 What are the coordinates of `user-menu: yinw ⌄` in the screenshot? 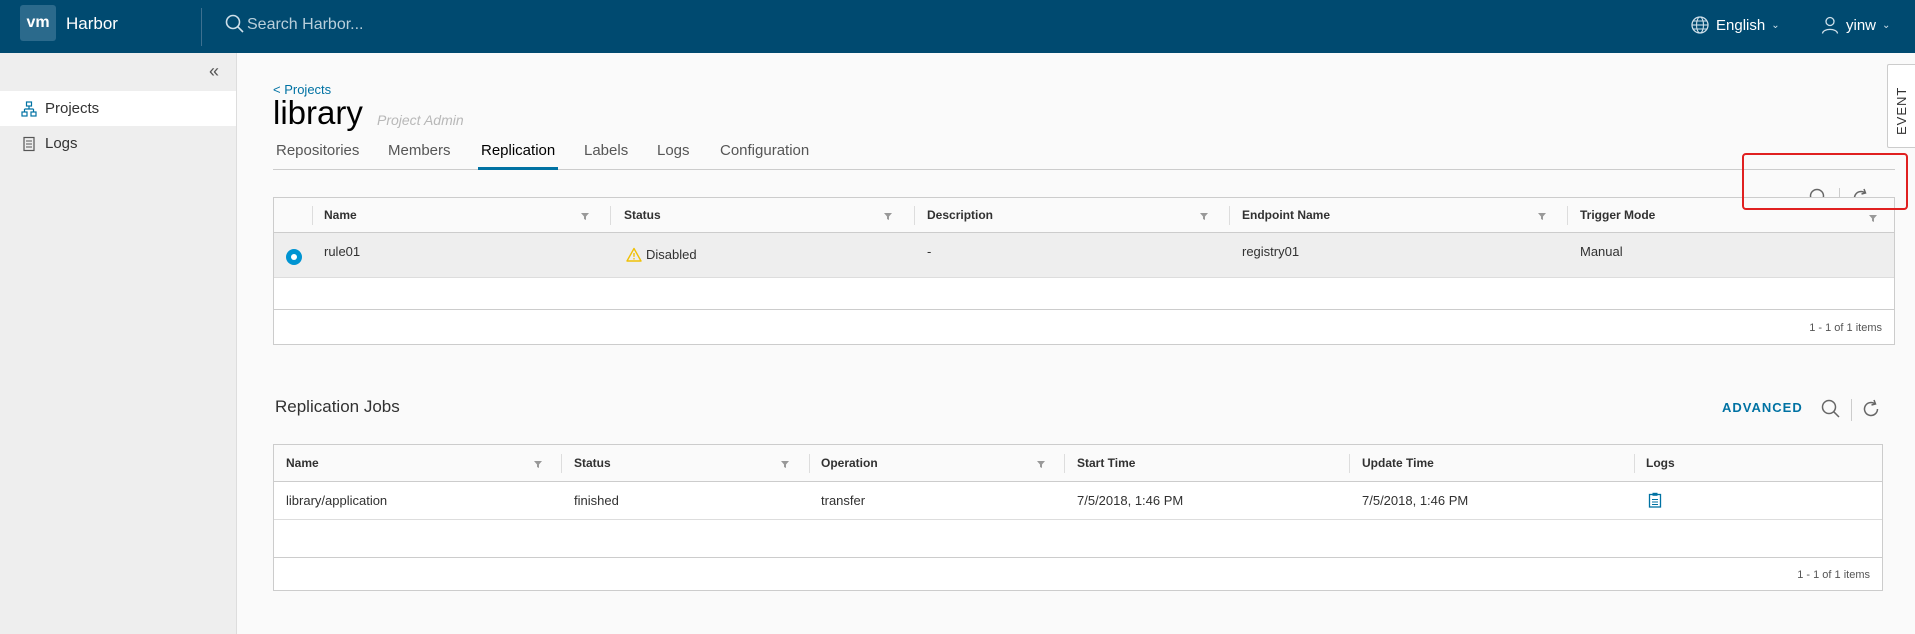 It's located at (1855, 25).